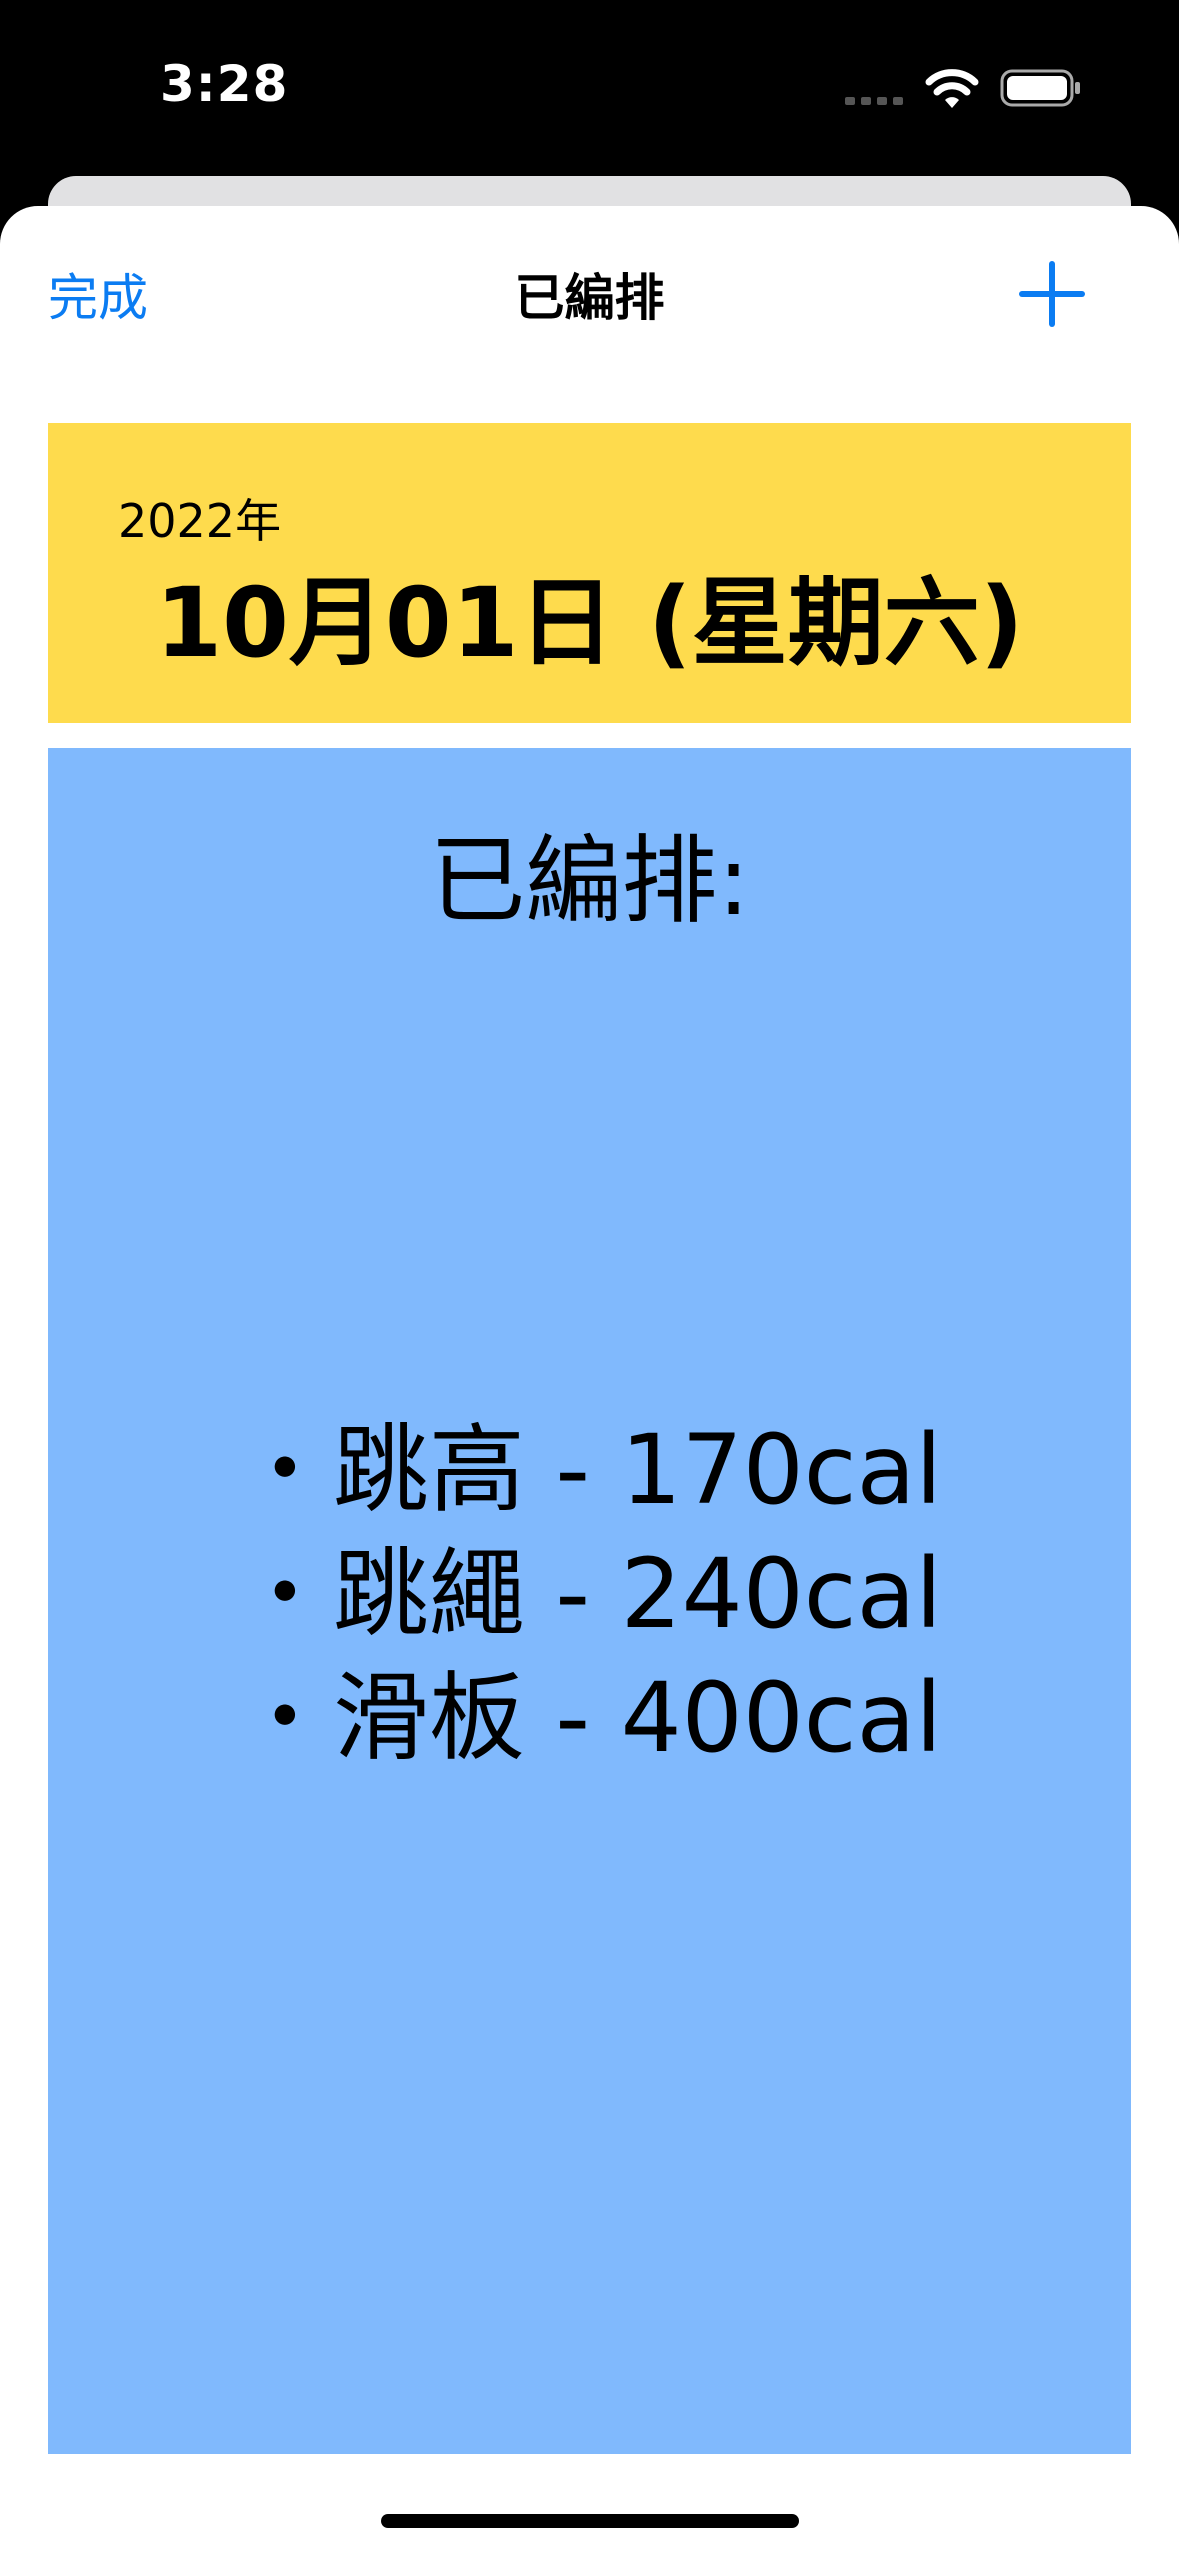  What do you see at coordinates (589, 623) in the screenshot?
I see `date-main: 10月01日 (星期六)` at bounding box center [589, 623].